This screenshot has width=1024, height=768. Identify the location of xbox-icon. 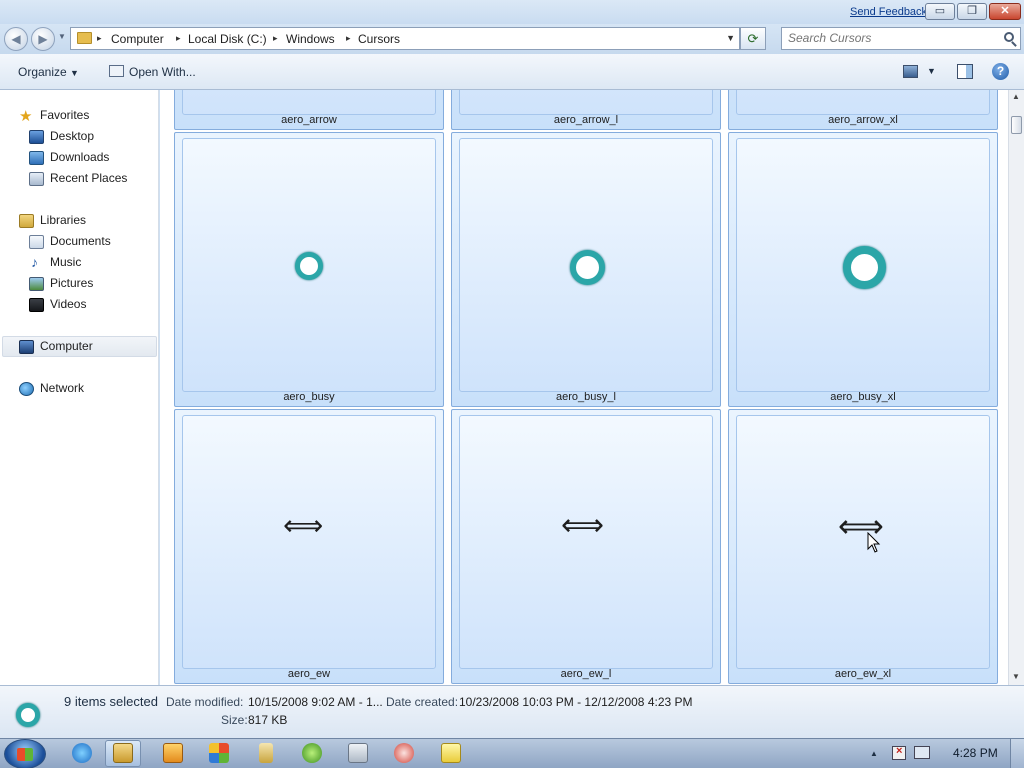
(312, 753).